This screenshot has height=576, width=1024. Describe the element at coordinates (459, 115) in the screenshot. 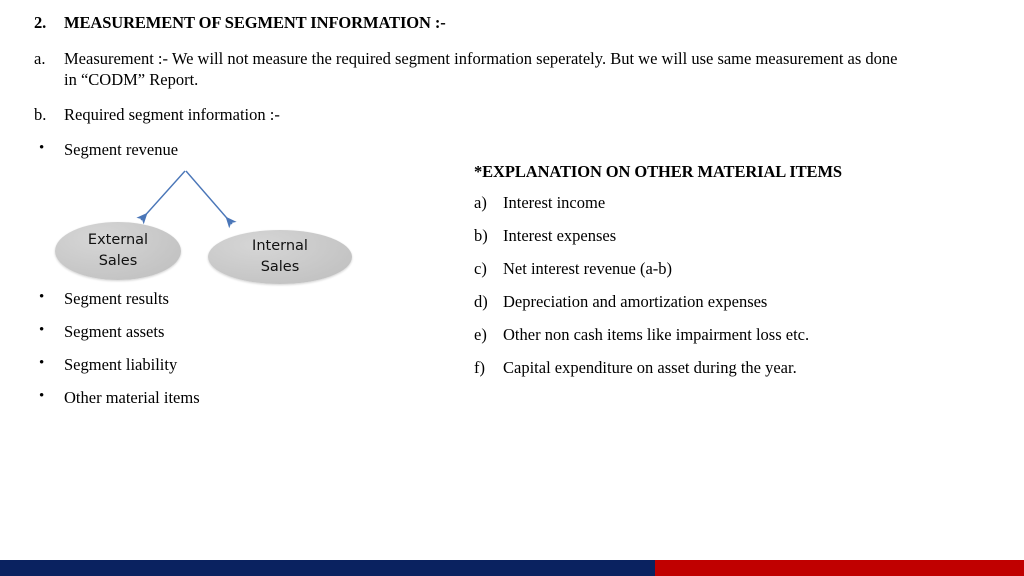

I see `list-item-b: b. Required segment information :-` at that location.